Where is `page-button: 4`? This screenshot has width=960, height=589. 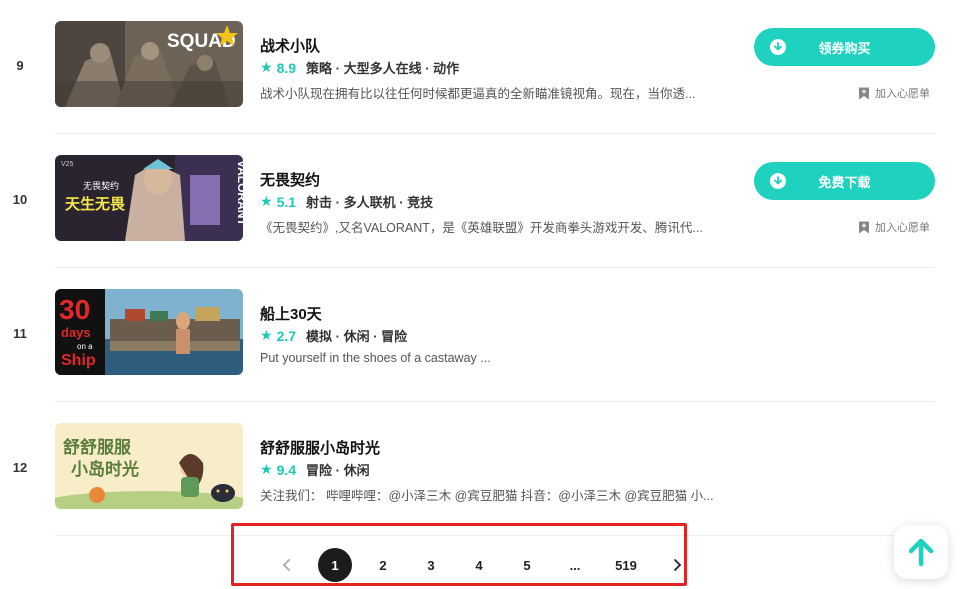 page-button: 4 is located at coordinates (479, 565).